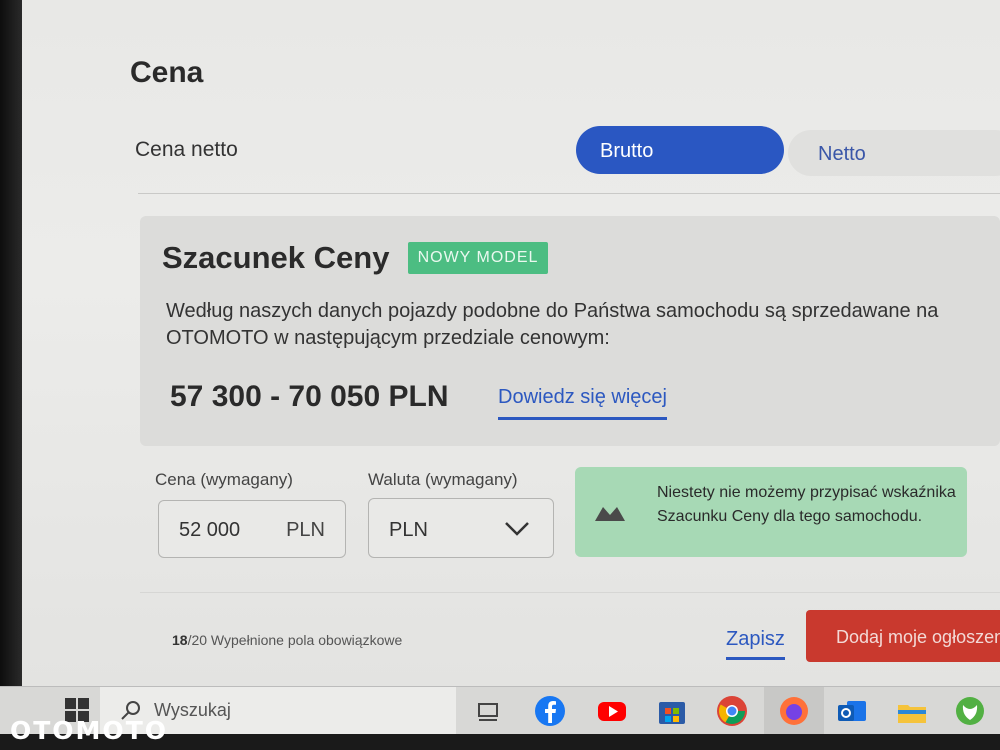  What do you see at coordinates (517, 529) in the screenshot?
I see `chevron-down-icon` at bounding box center [517, 529].